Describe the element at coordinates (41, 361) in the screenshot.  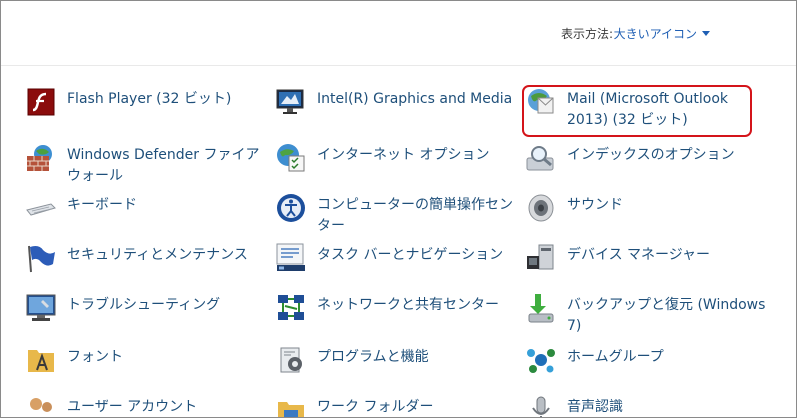
I see `fonts-icon` at that location.